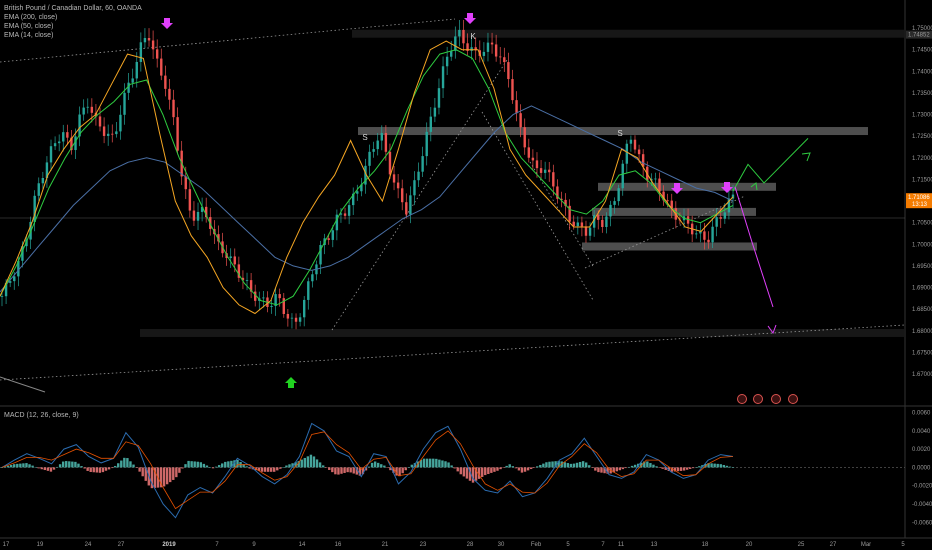 The image size is (932, 550). What do you see at coordinates (922, 116) in the screenshot?
I see `price-tick-label: 1.73000` at bounding box center [922, 116].